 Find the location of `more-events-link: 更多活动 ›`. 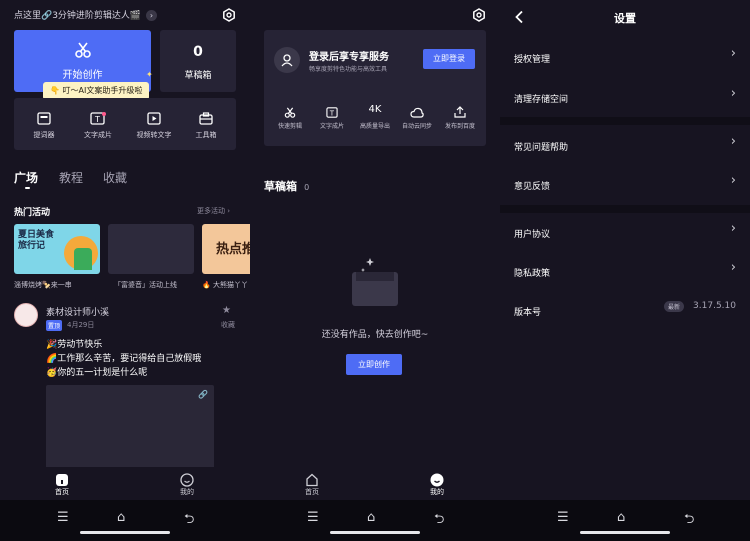

more-events-link: 更多活动 › is located at coordinates (213, 211).